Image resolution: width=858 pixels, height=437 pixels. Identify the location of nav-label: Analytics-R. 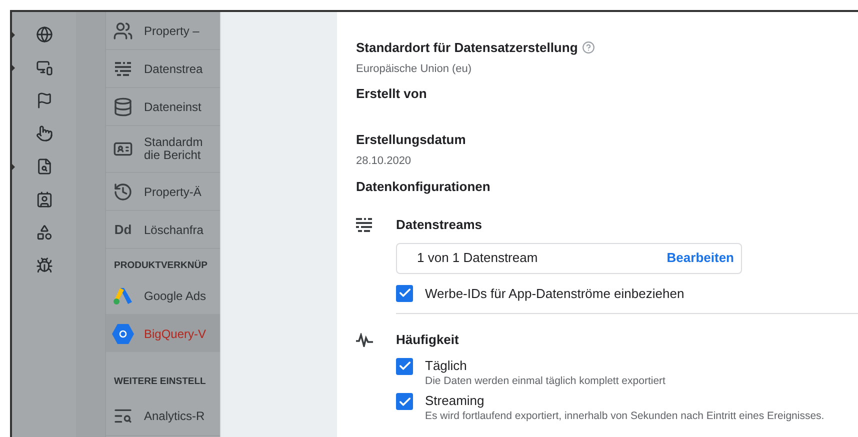
(174, 416).